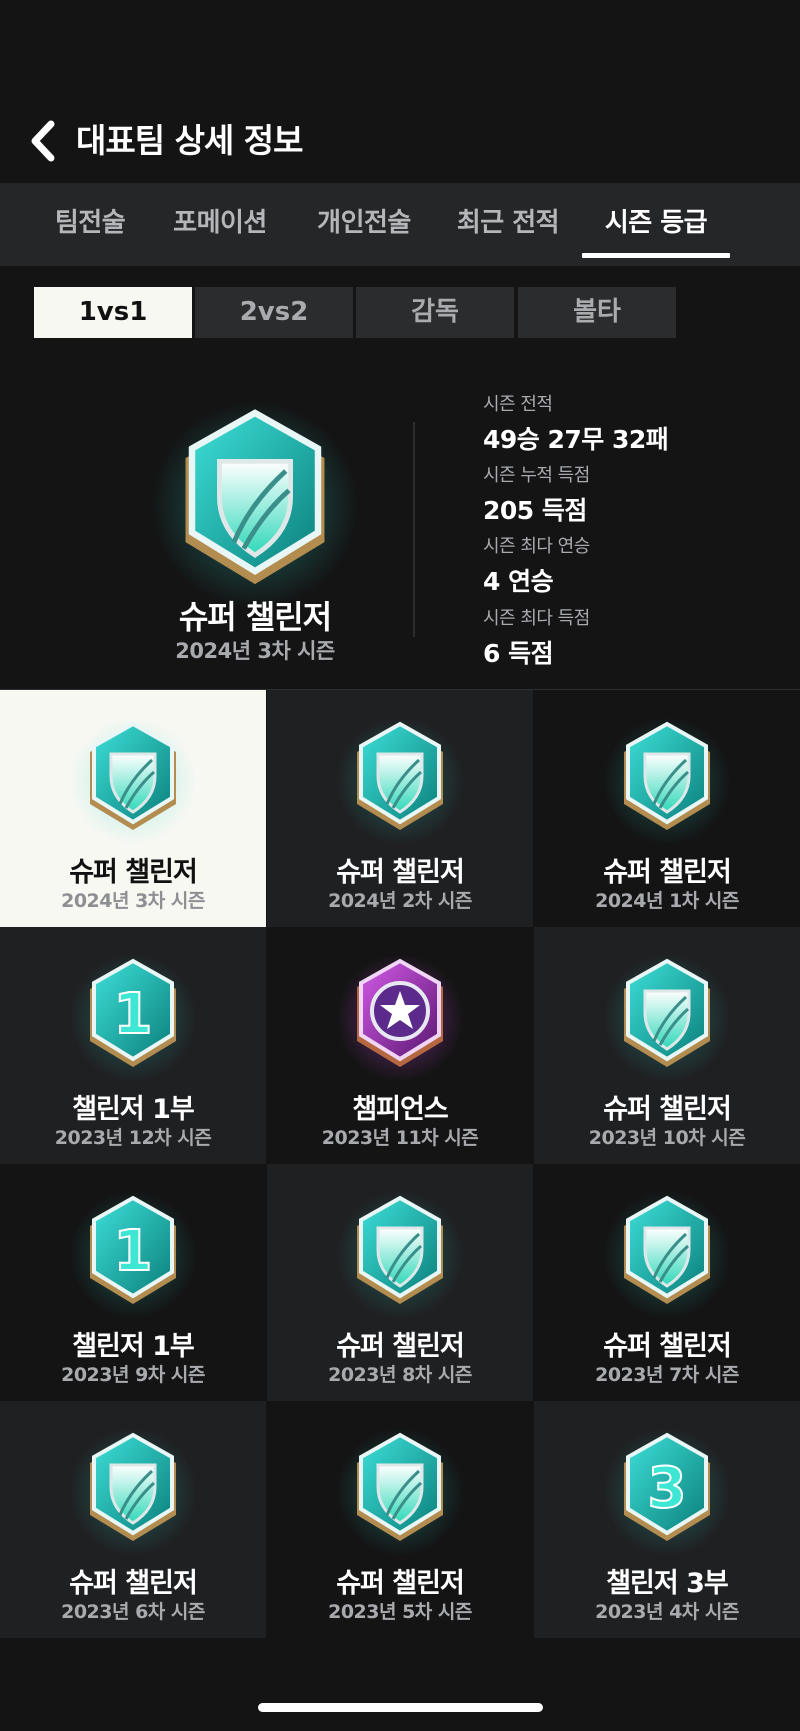 The width and height of the screenshot is (800, 1731). Describe the element at coordinates (414, 529) in the screenshot. I see `divider` at that location.